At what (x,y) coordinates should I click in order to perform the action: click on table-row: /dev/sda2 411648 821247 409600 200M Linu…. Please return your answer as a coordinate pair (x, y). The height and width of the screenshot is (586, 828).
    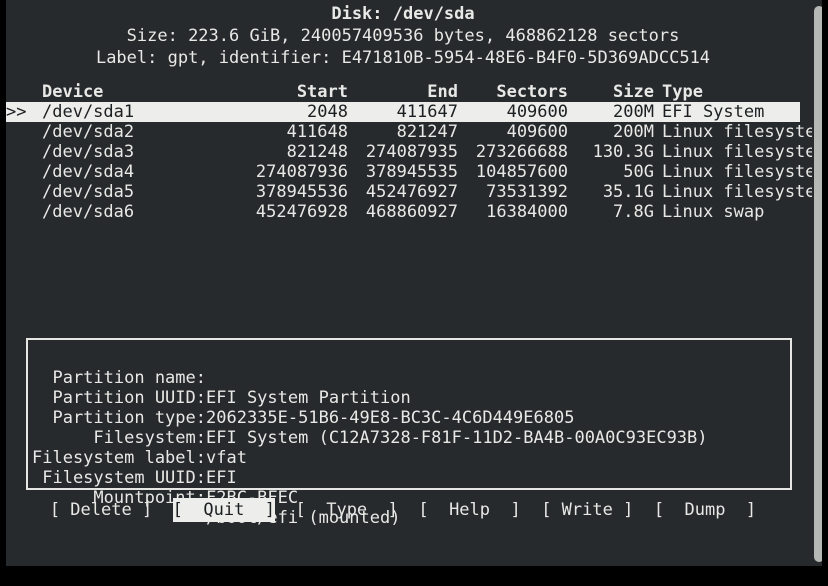
    Looking at the image, I should click on (414, 132).